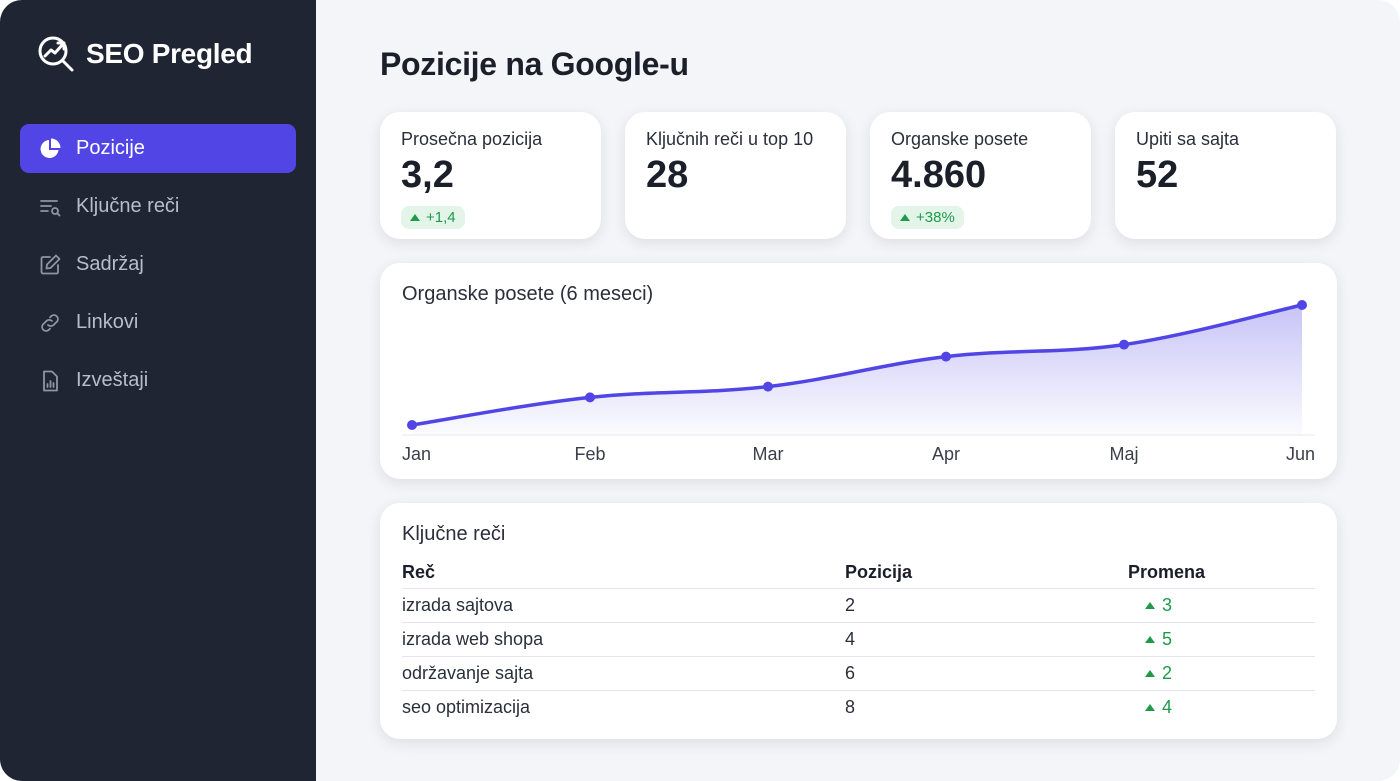 This screenshot has height=781, width=1400. Describe the element at coordinates (112, 380) in the screenshot. I see `sidebar-item-label: Izveštaji` at that location.